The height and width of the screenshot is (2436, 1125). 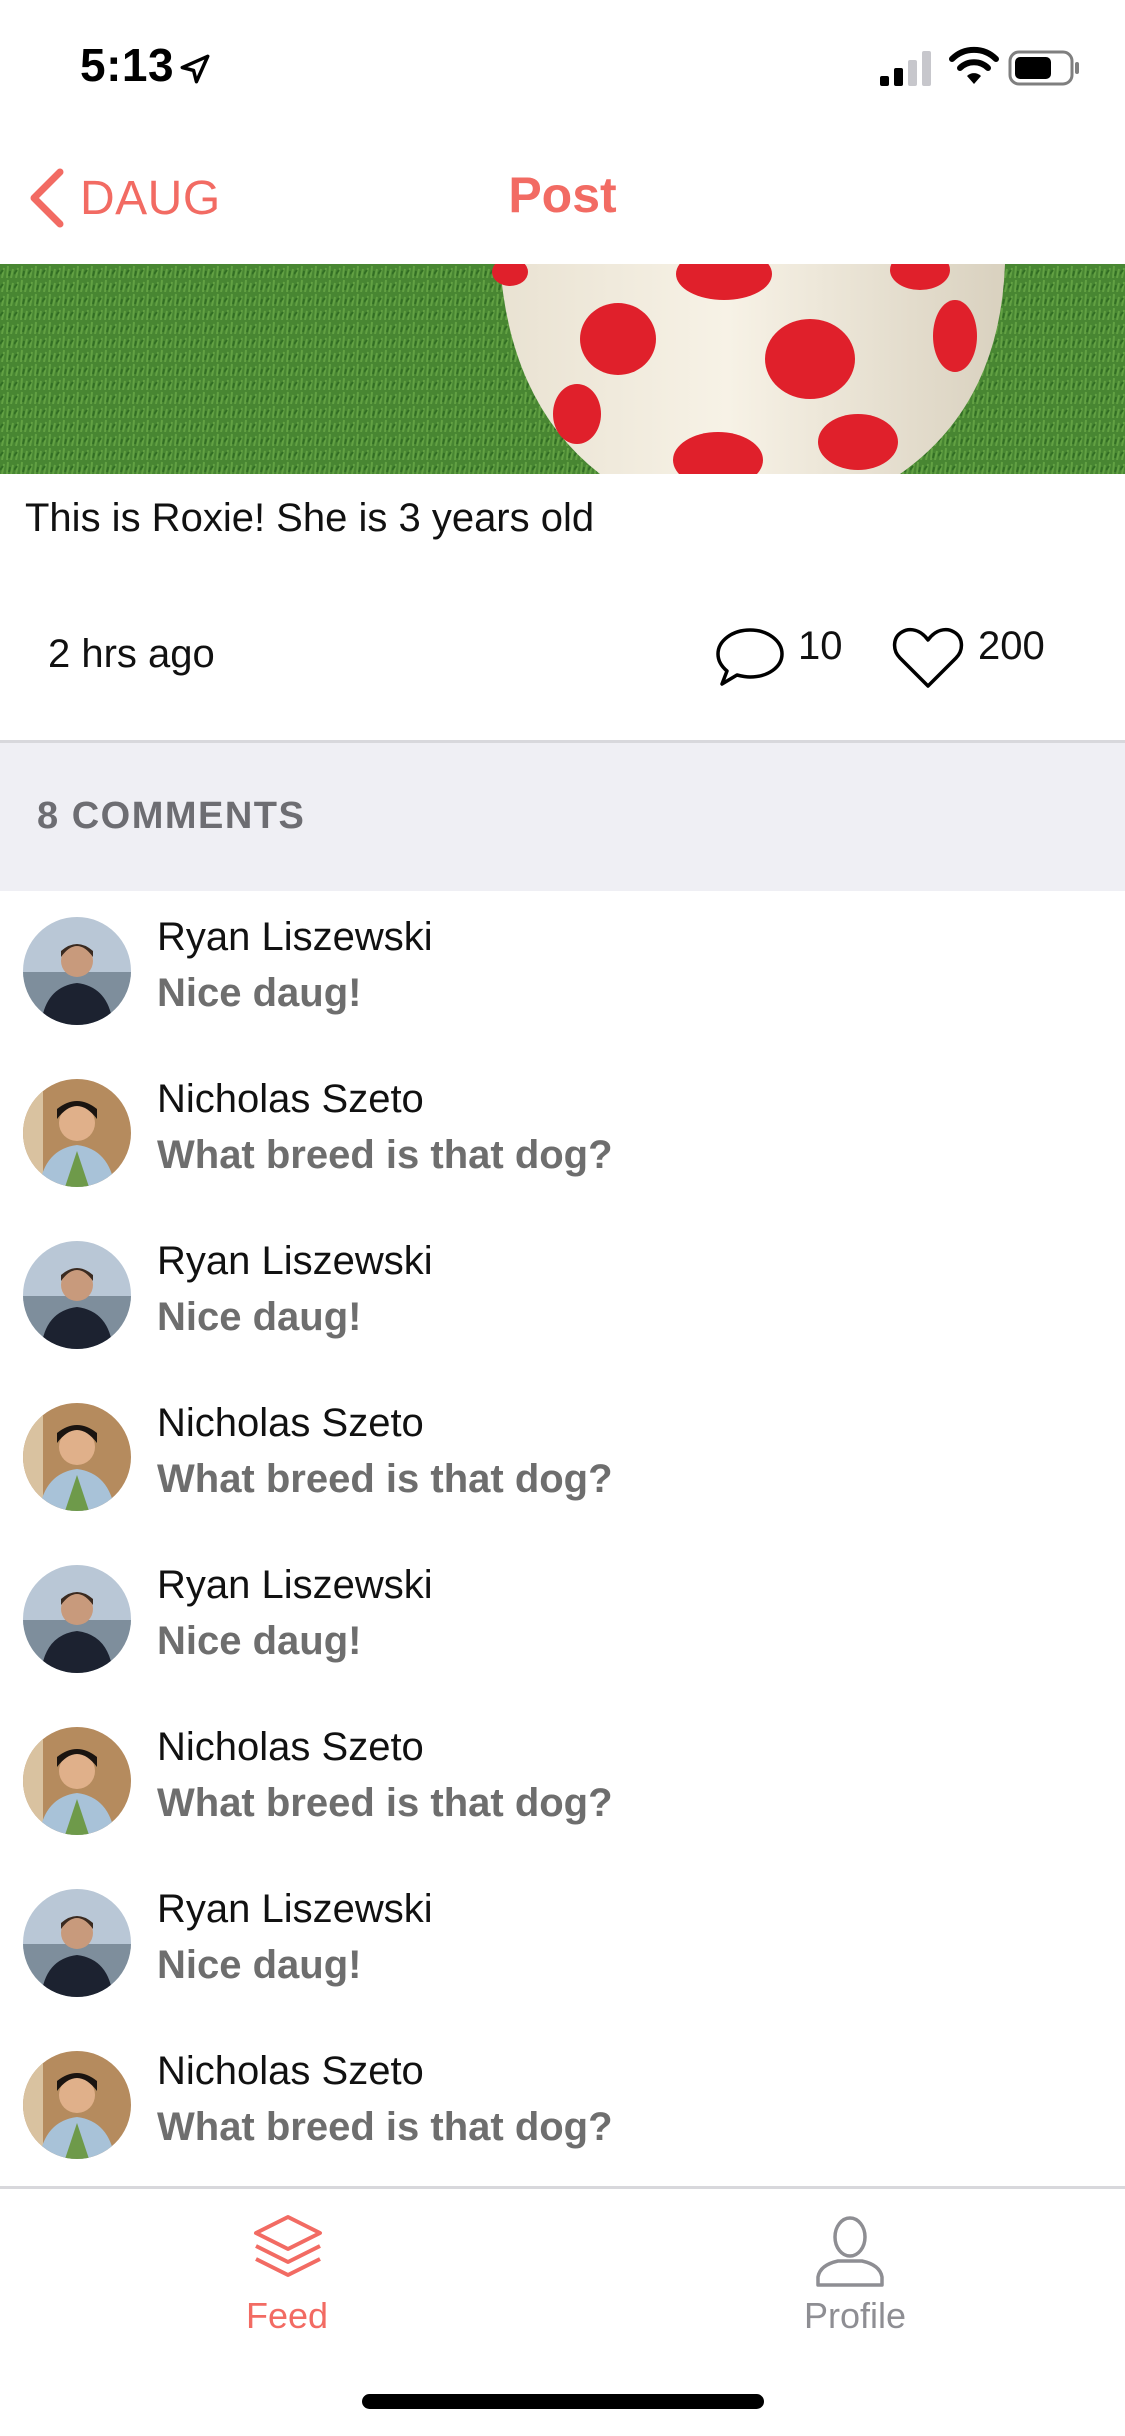 I want to click on person-icon, so click(x=850, y=2251).